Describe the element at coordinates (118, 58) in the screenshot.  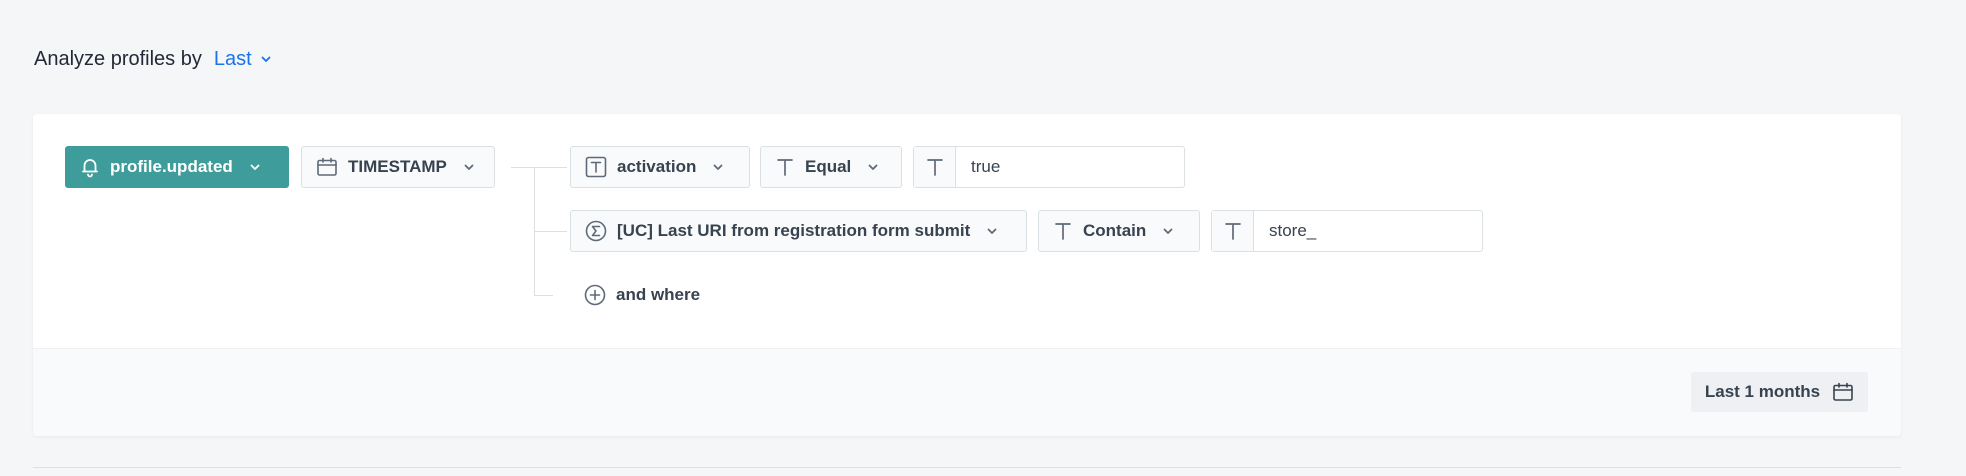
I see `page-title: Analyze profiles by` at that location.